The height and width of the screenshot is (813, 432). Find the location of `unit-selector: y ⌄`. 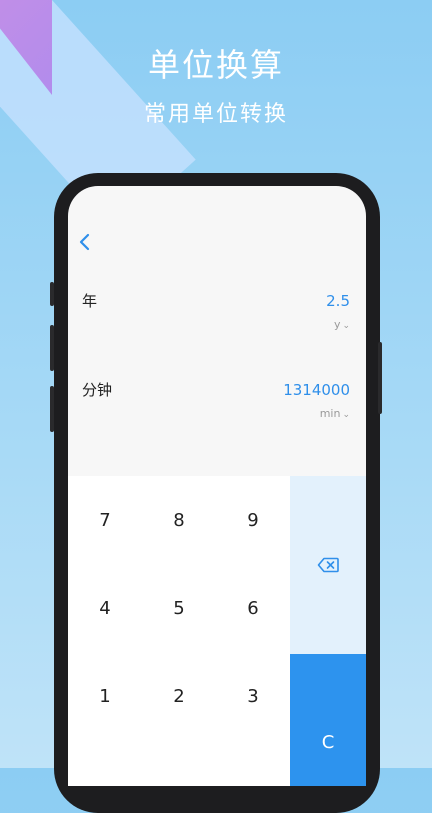

unit-selector: y ⌄ is located at coordinates (342, 324).